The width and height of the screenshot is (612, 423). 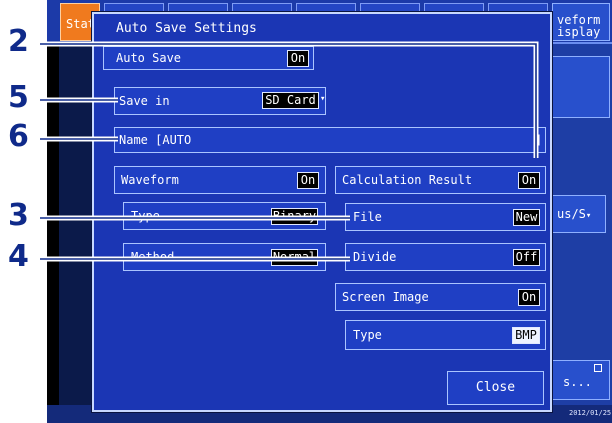 What do you see at coordinates (18, 215) in the screenshot?
I see `callout-3: 3` at bounding box center [18, 215].